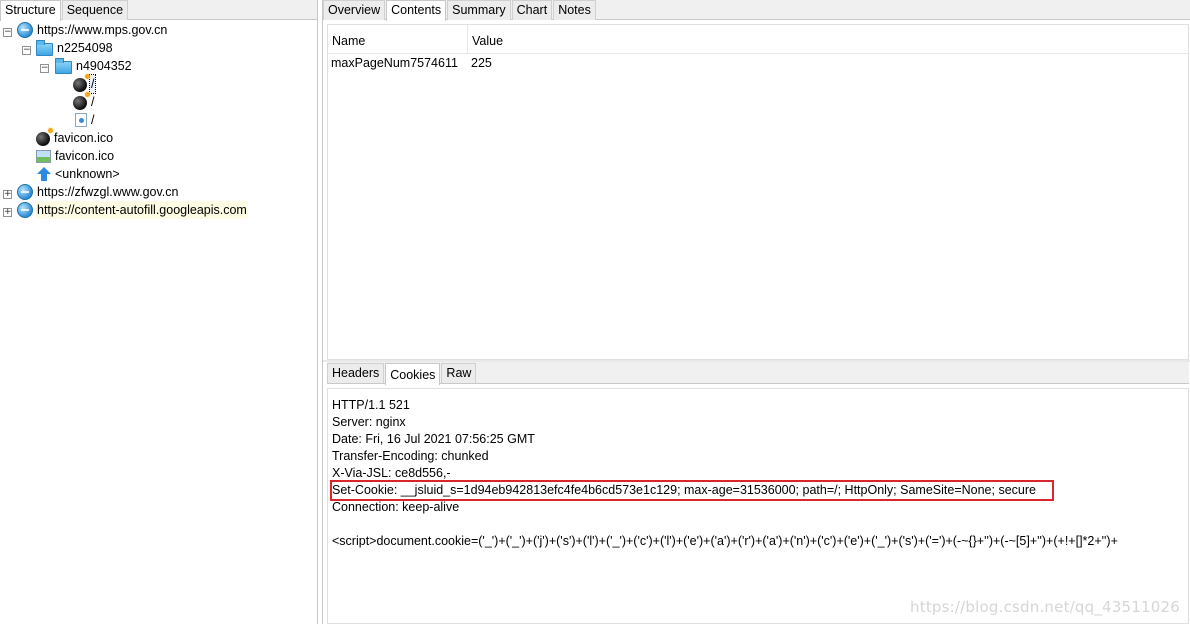 The width and height of the screenshot is (1190, 624). Describe the element at coordinates (108, 192) in the screenshot. I see `tree-node-label: https://zfwzgl.www.gov.cn` at that location.